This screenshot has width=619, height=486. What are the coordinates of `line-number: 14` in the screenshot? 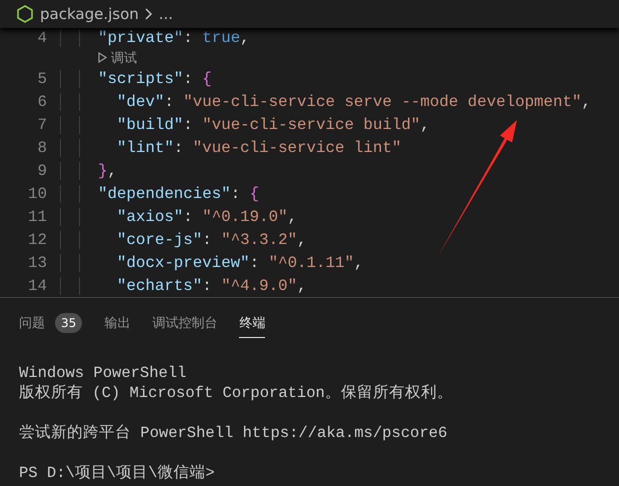 It's located at (37, 285).